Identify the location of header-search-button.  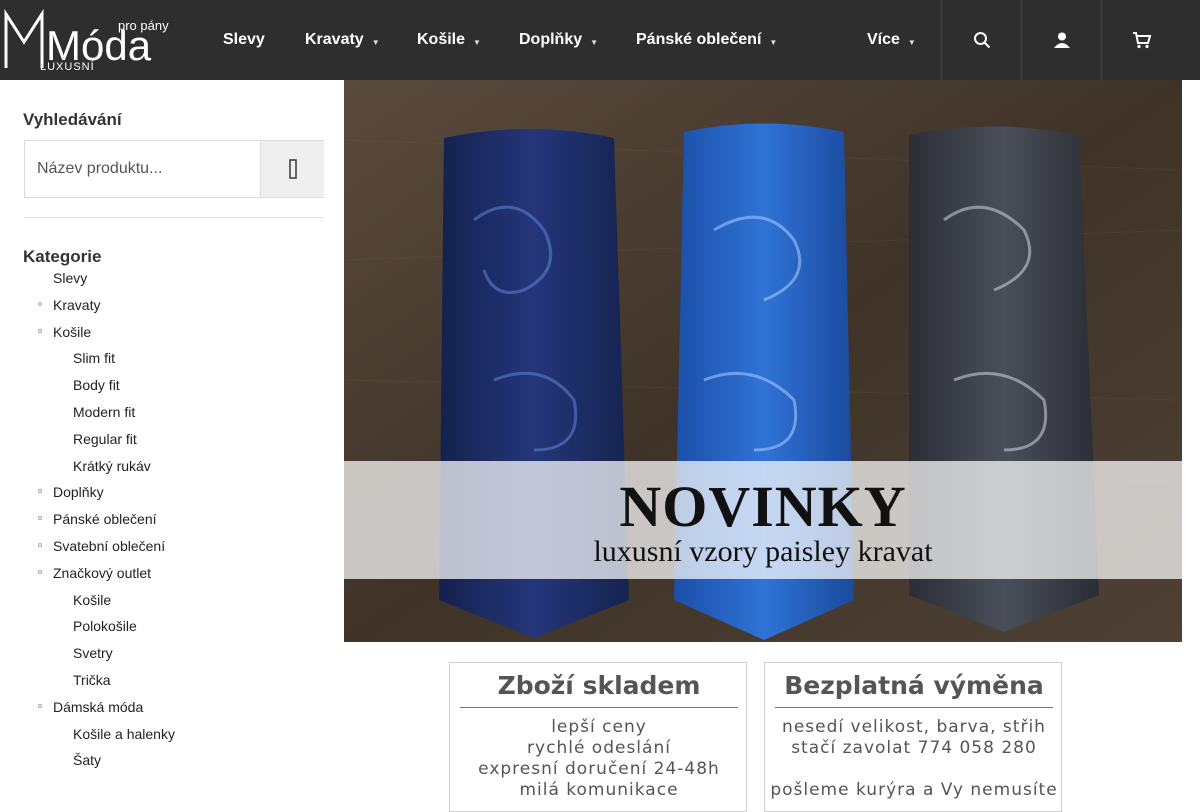
(981, 40).